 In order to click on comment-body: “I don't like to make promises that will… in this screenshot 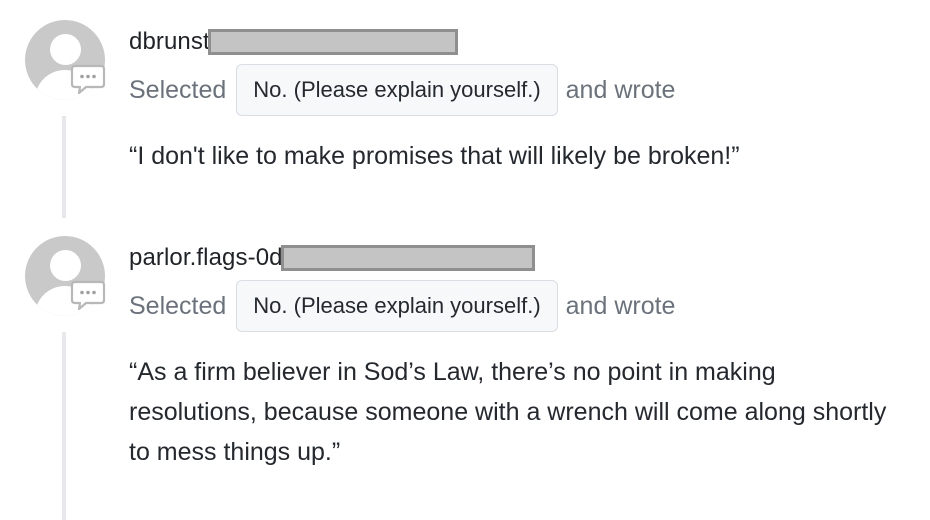, I will do `click(434, 156)`.